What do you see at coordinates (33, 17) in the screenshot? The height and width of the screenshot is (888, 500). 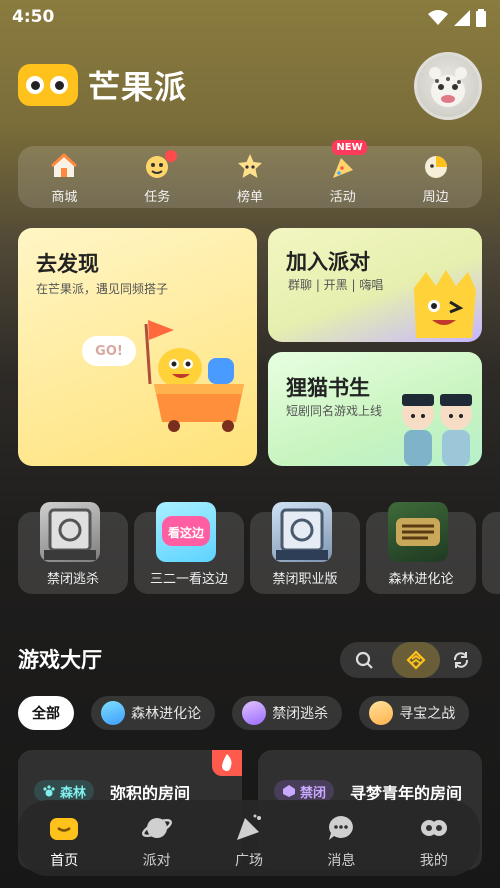 I see `status-time: 4:50` at bounding box center [33, 17].